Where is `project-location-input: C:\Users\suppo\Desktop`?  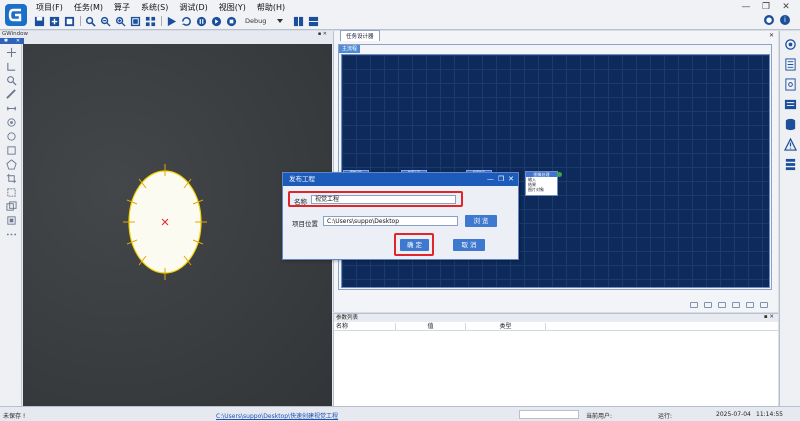 project-location-input: C:\Users\suppo\Desktop is located at coordinates (390, 221).